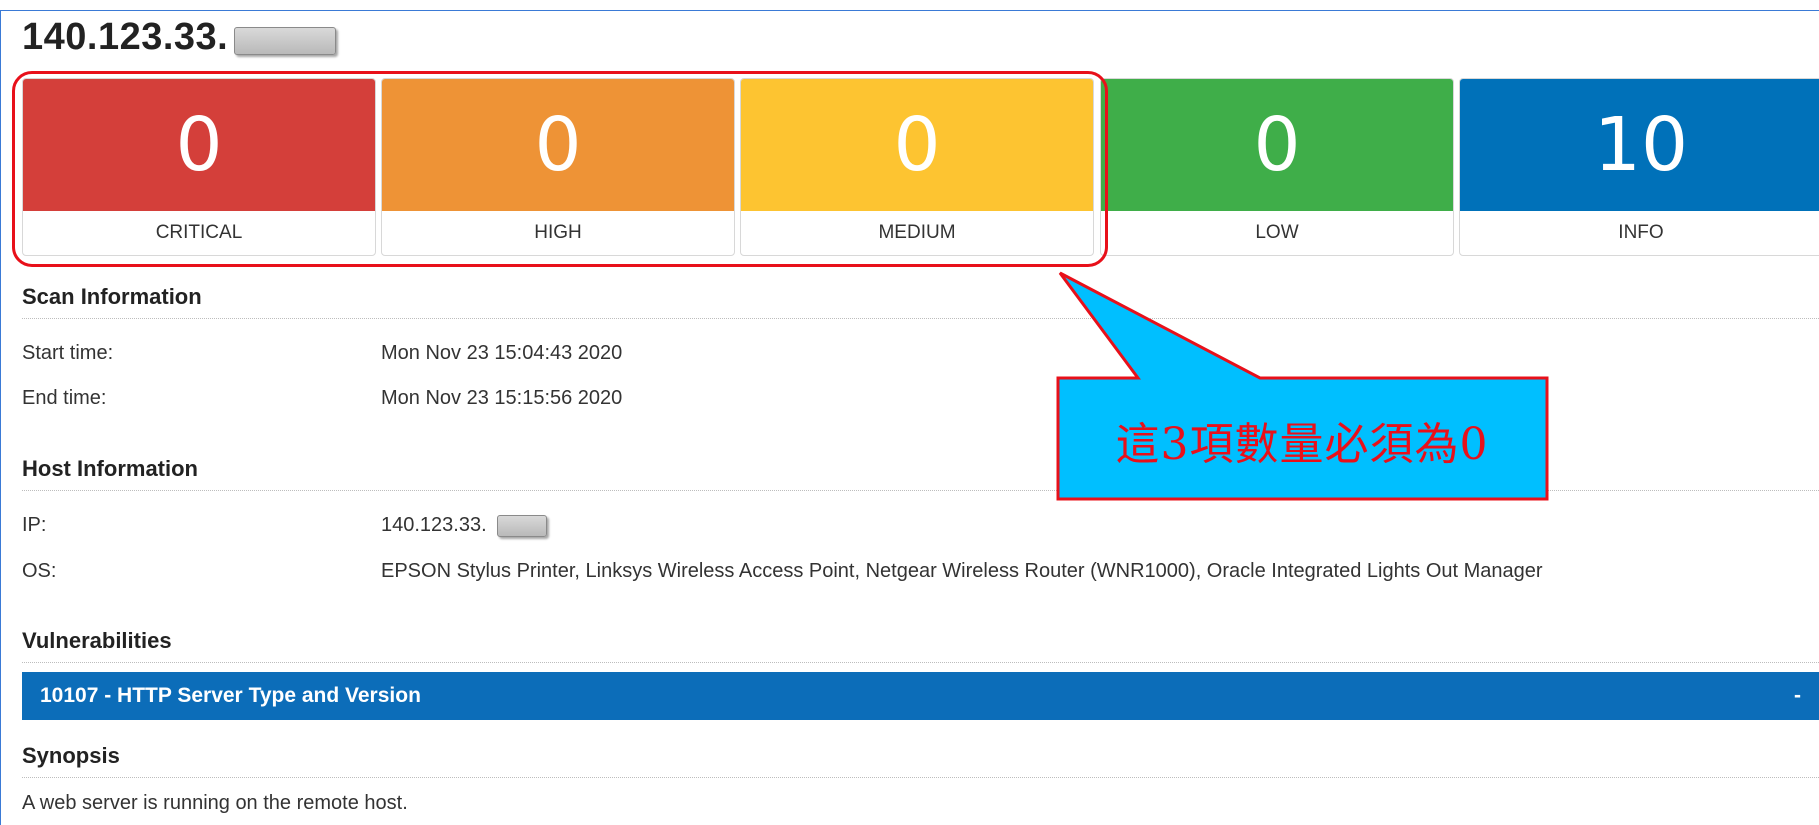  I want to click on highlight-outline, so click(560, 169).